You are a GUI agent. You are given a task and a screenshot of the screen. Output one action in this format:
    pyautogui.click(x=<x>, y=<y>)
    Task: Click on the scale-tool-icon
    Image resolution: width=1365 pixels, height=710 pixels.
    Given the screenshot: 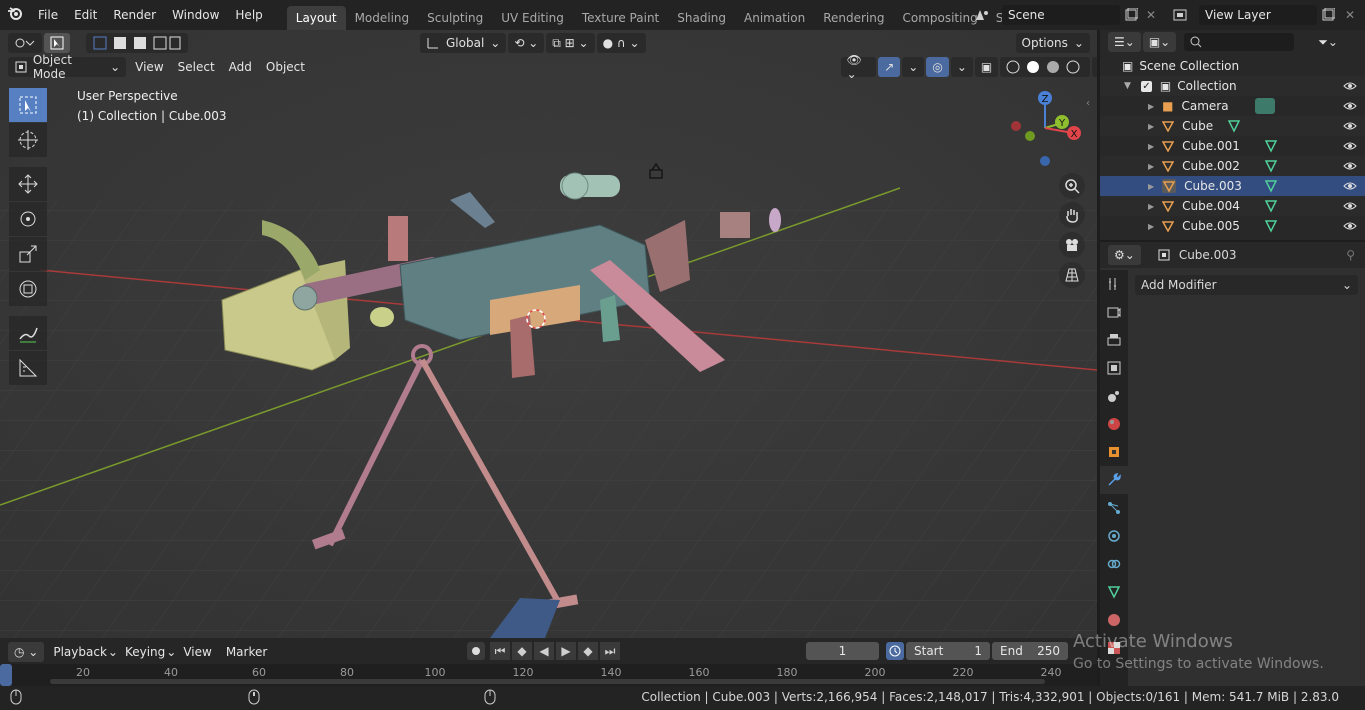 What is the action you would take?
    pyautogui.click(x=28, y=254)
    